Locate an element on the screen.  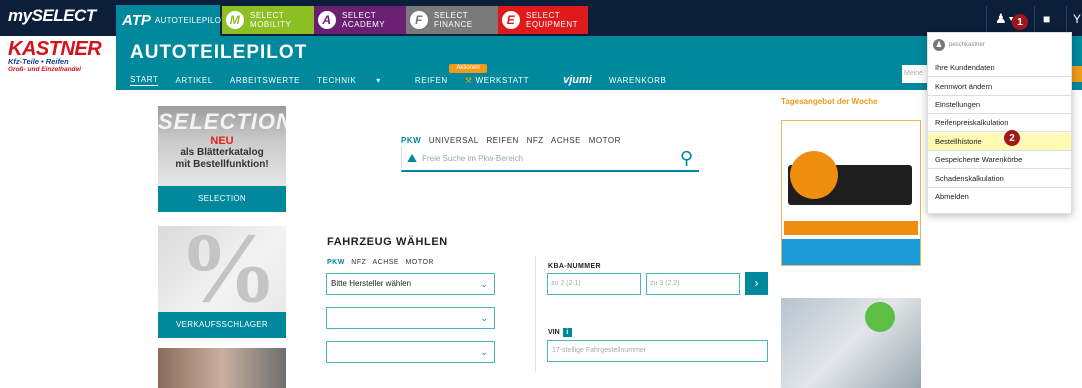
mobility-icon: M is located at coordinates (235, 20).